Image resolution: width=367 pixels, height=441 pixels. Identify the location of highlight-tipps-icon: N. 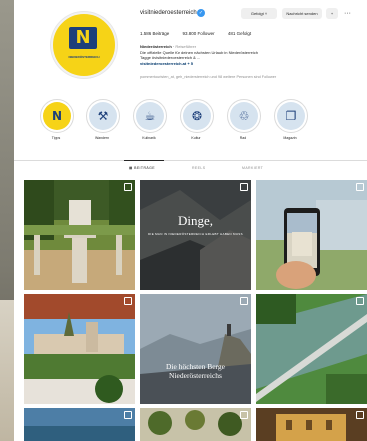
(57, 116).